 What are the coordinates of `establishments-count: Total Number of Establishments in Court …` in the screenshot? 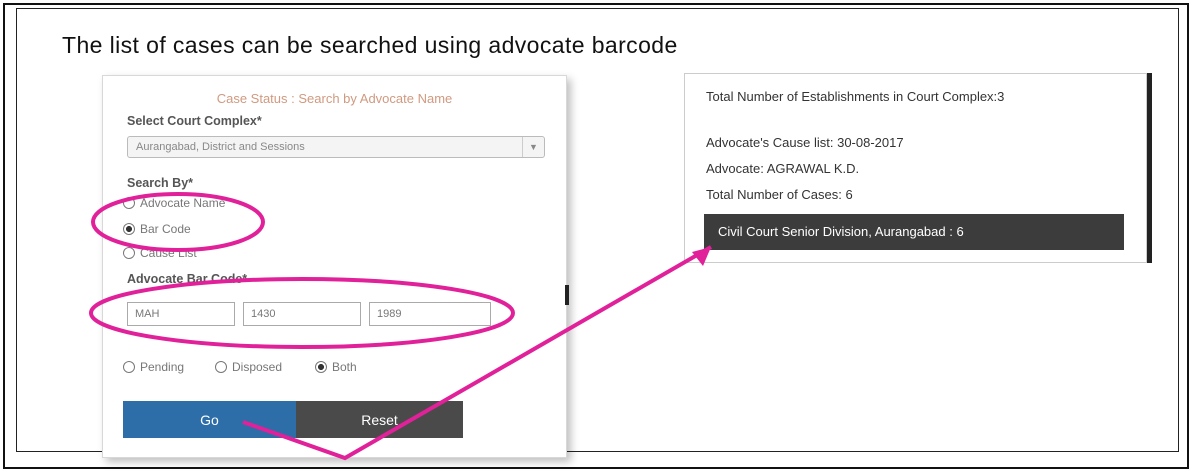 It's located at (855, 96).